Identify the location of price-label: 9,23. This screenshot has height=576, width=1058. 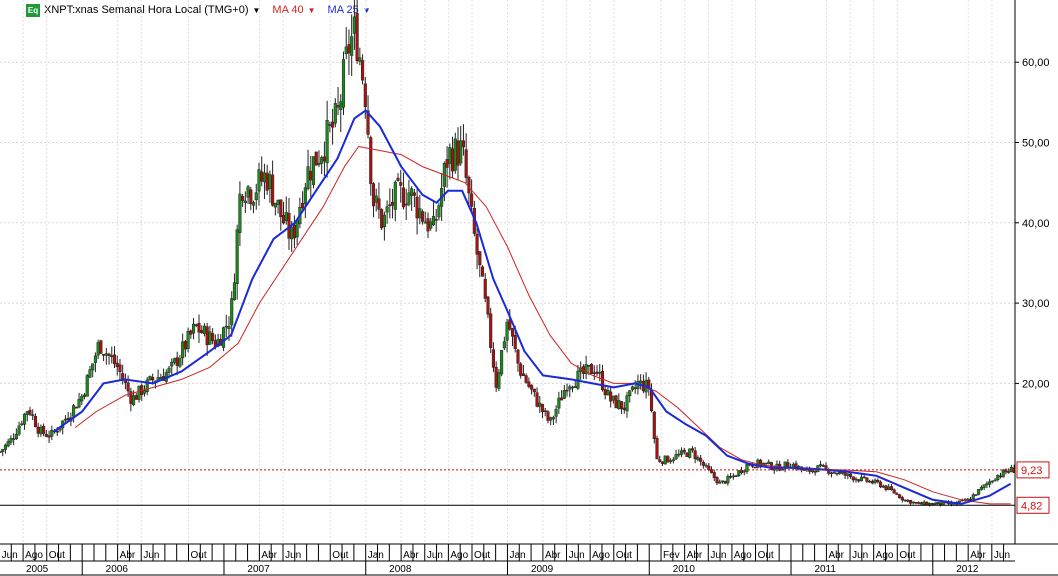
(1031, 471).